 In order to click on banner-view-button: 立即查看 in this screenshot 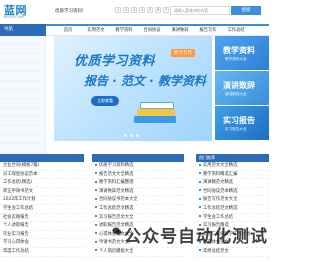, I will do `click(105, 101)`.